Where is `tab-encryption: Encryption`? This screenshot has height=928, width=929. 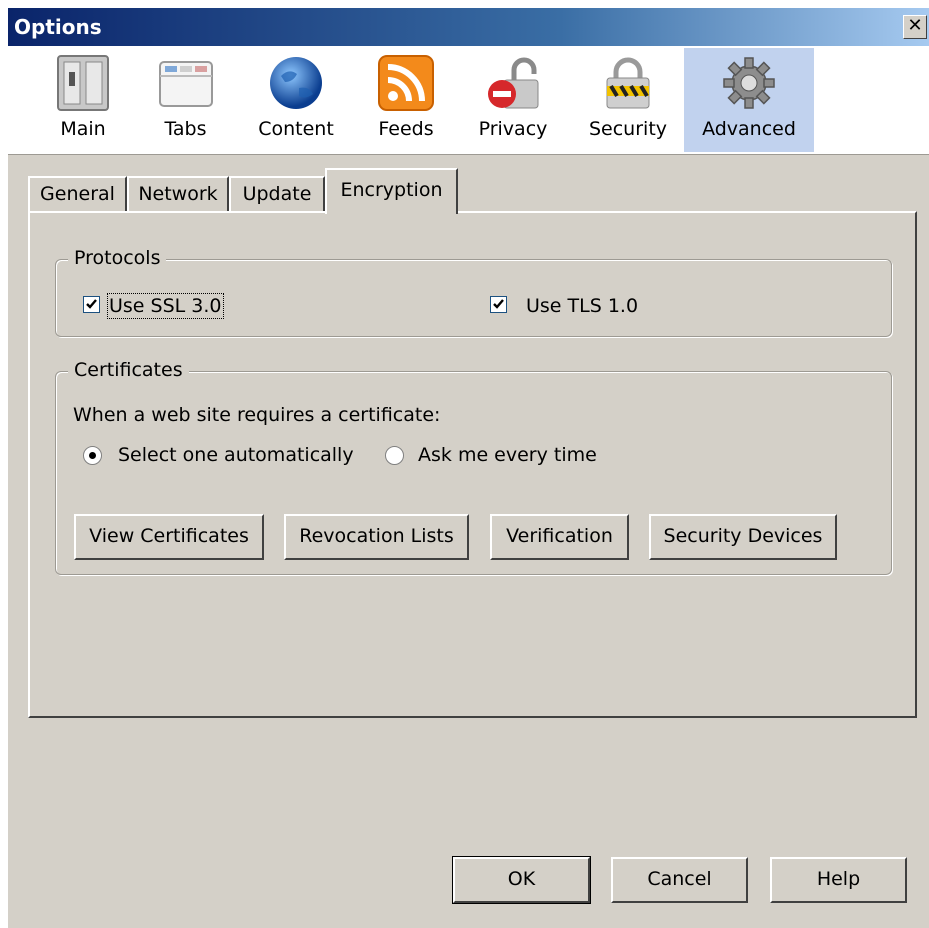 tab-encryption: Encryption is located at coordinates (391, 191).